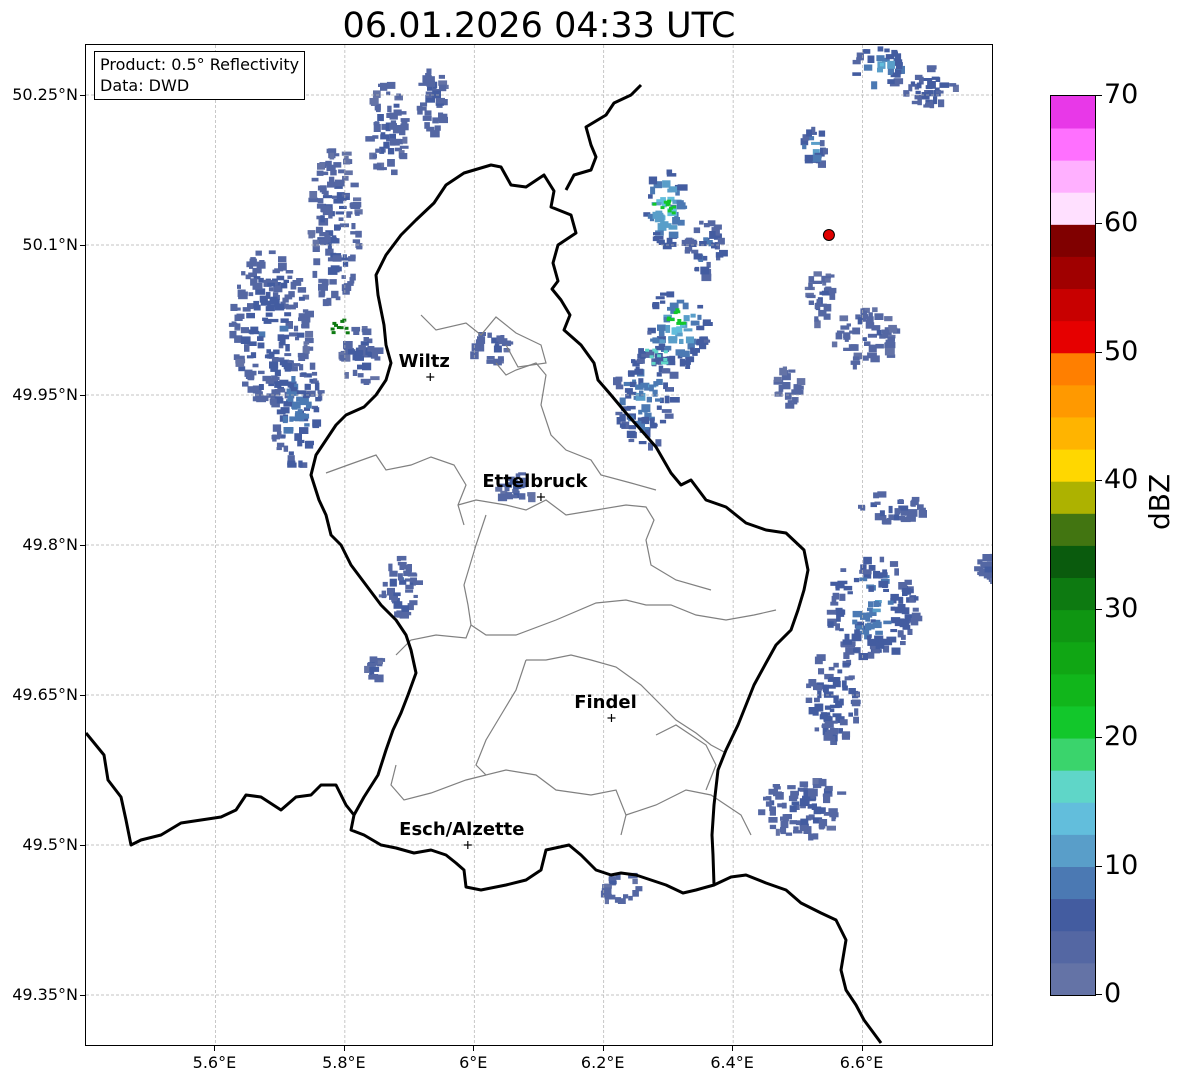  Describe the element at coordinates (1121, 737) in the screenshot. I see `colorbar-tick-label: 20` at that location.